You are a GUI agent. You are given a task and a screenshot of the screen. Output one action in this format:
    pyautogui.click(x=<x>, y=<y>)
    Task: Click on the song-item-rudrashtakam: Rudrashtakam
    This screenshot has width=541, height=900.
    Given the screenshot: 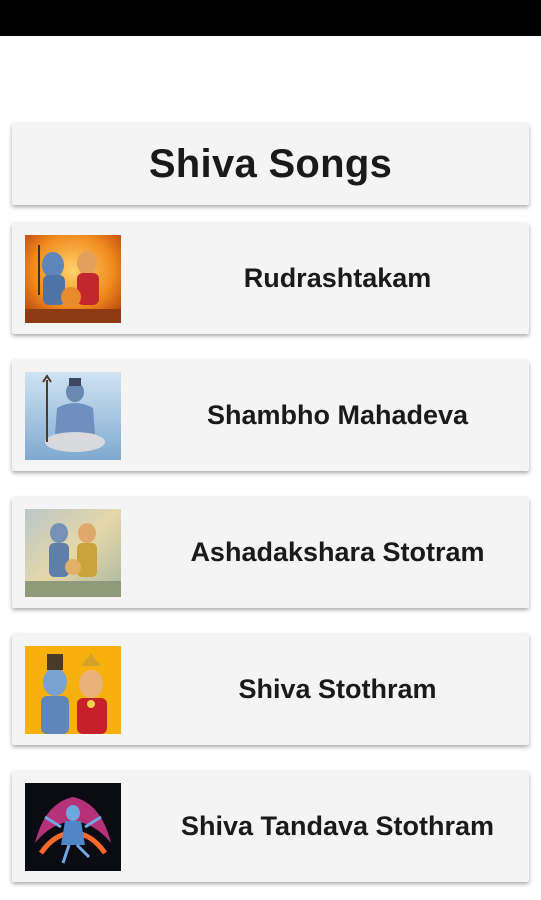 What is the action you would take?
    pyautogui.click(x=270, y=278)
    